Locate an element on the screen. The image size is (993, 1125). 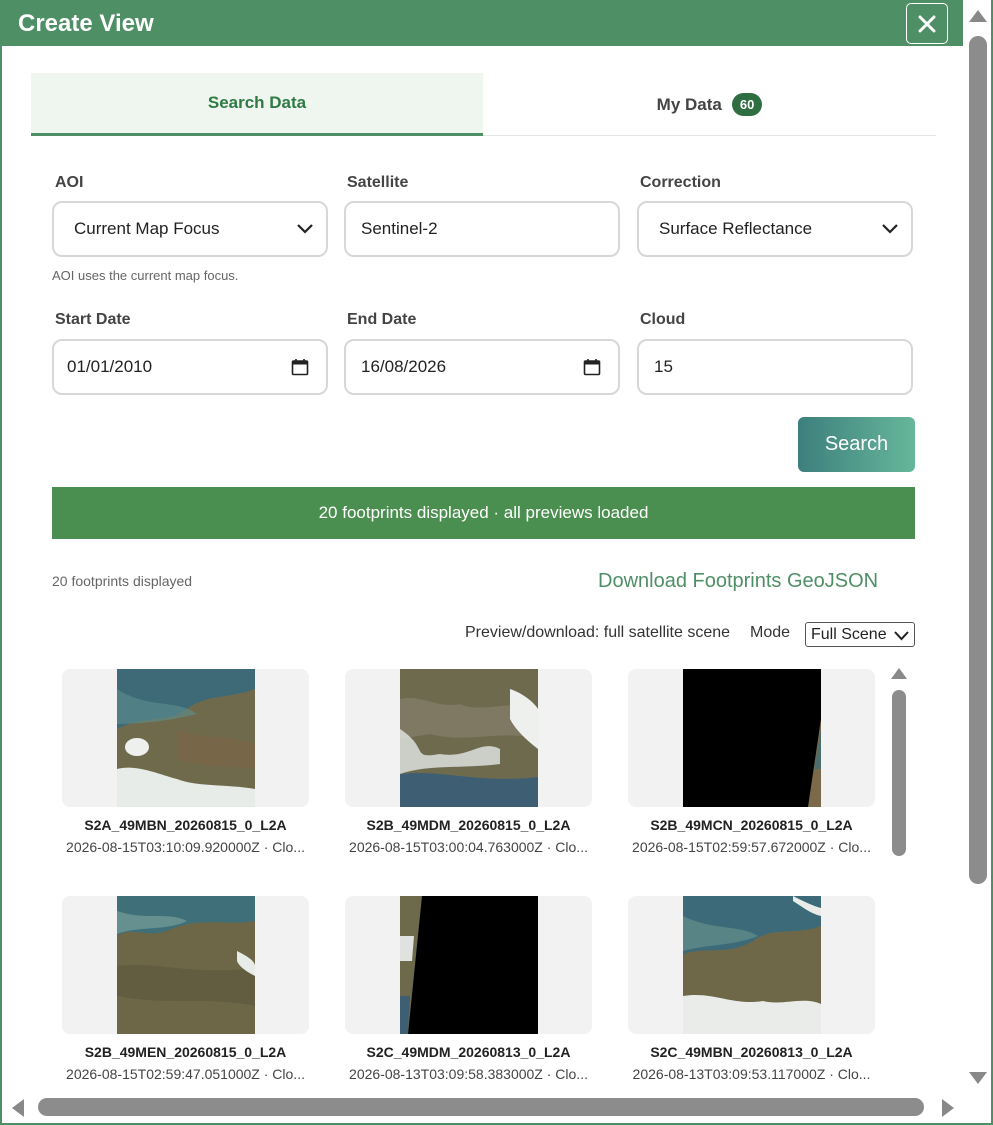
scene-name: S2B_49MCN_20260815_0_L2A is located at coordinates (751, 825).